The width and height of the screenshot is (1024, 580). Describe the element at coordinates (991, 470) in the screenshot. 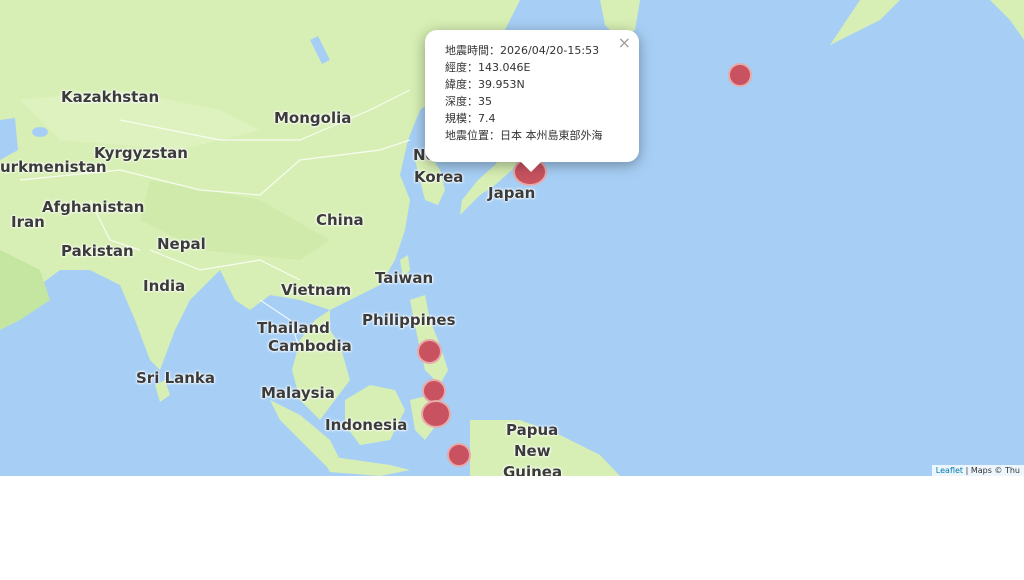

I see `attribution-text: | Maps © Thu` at that location.